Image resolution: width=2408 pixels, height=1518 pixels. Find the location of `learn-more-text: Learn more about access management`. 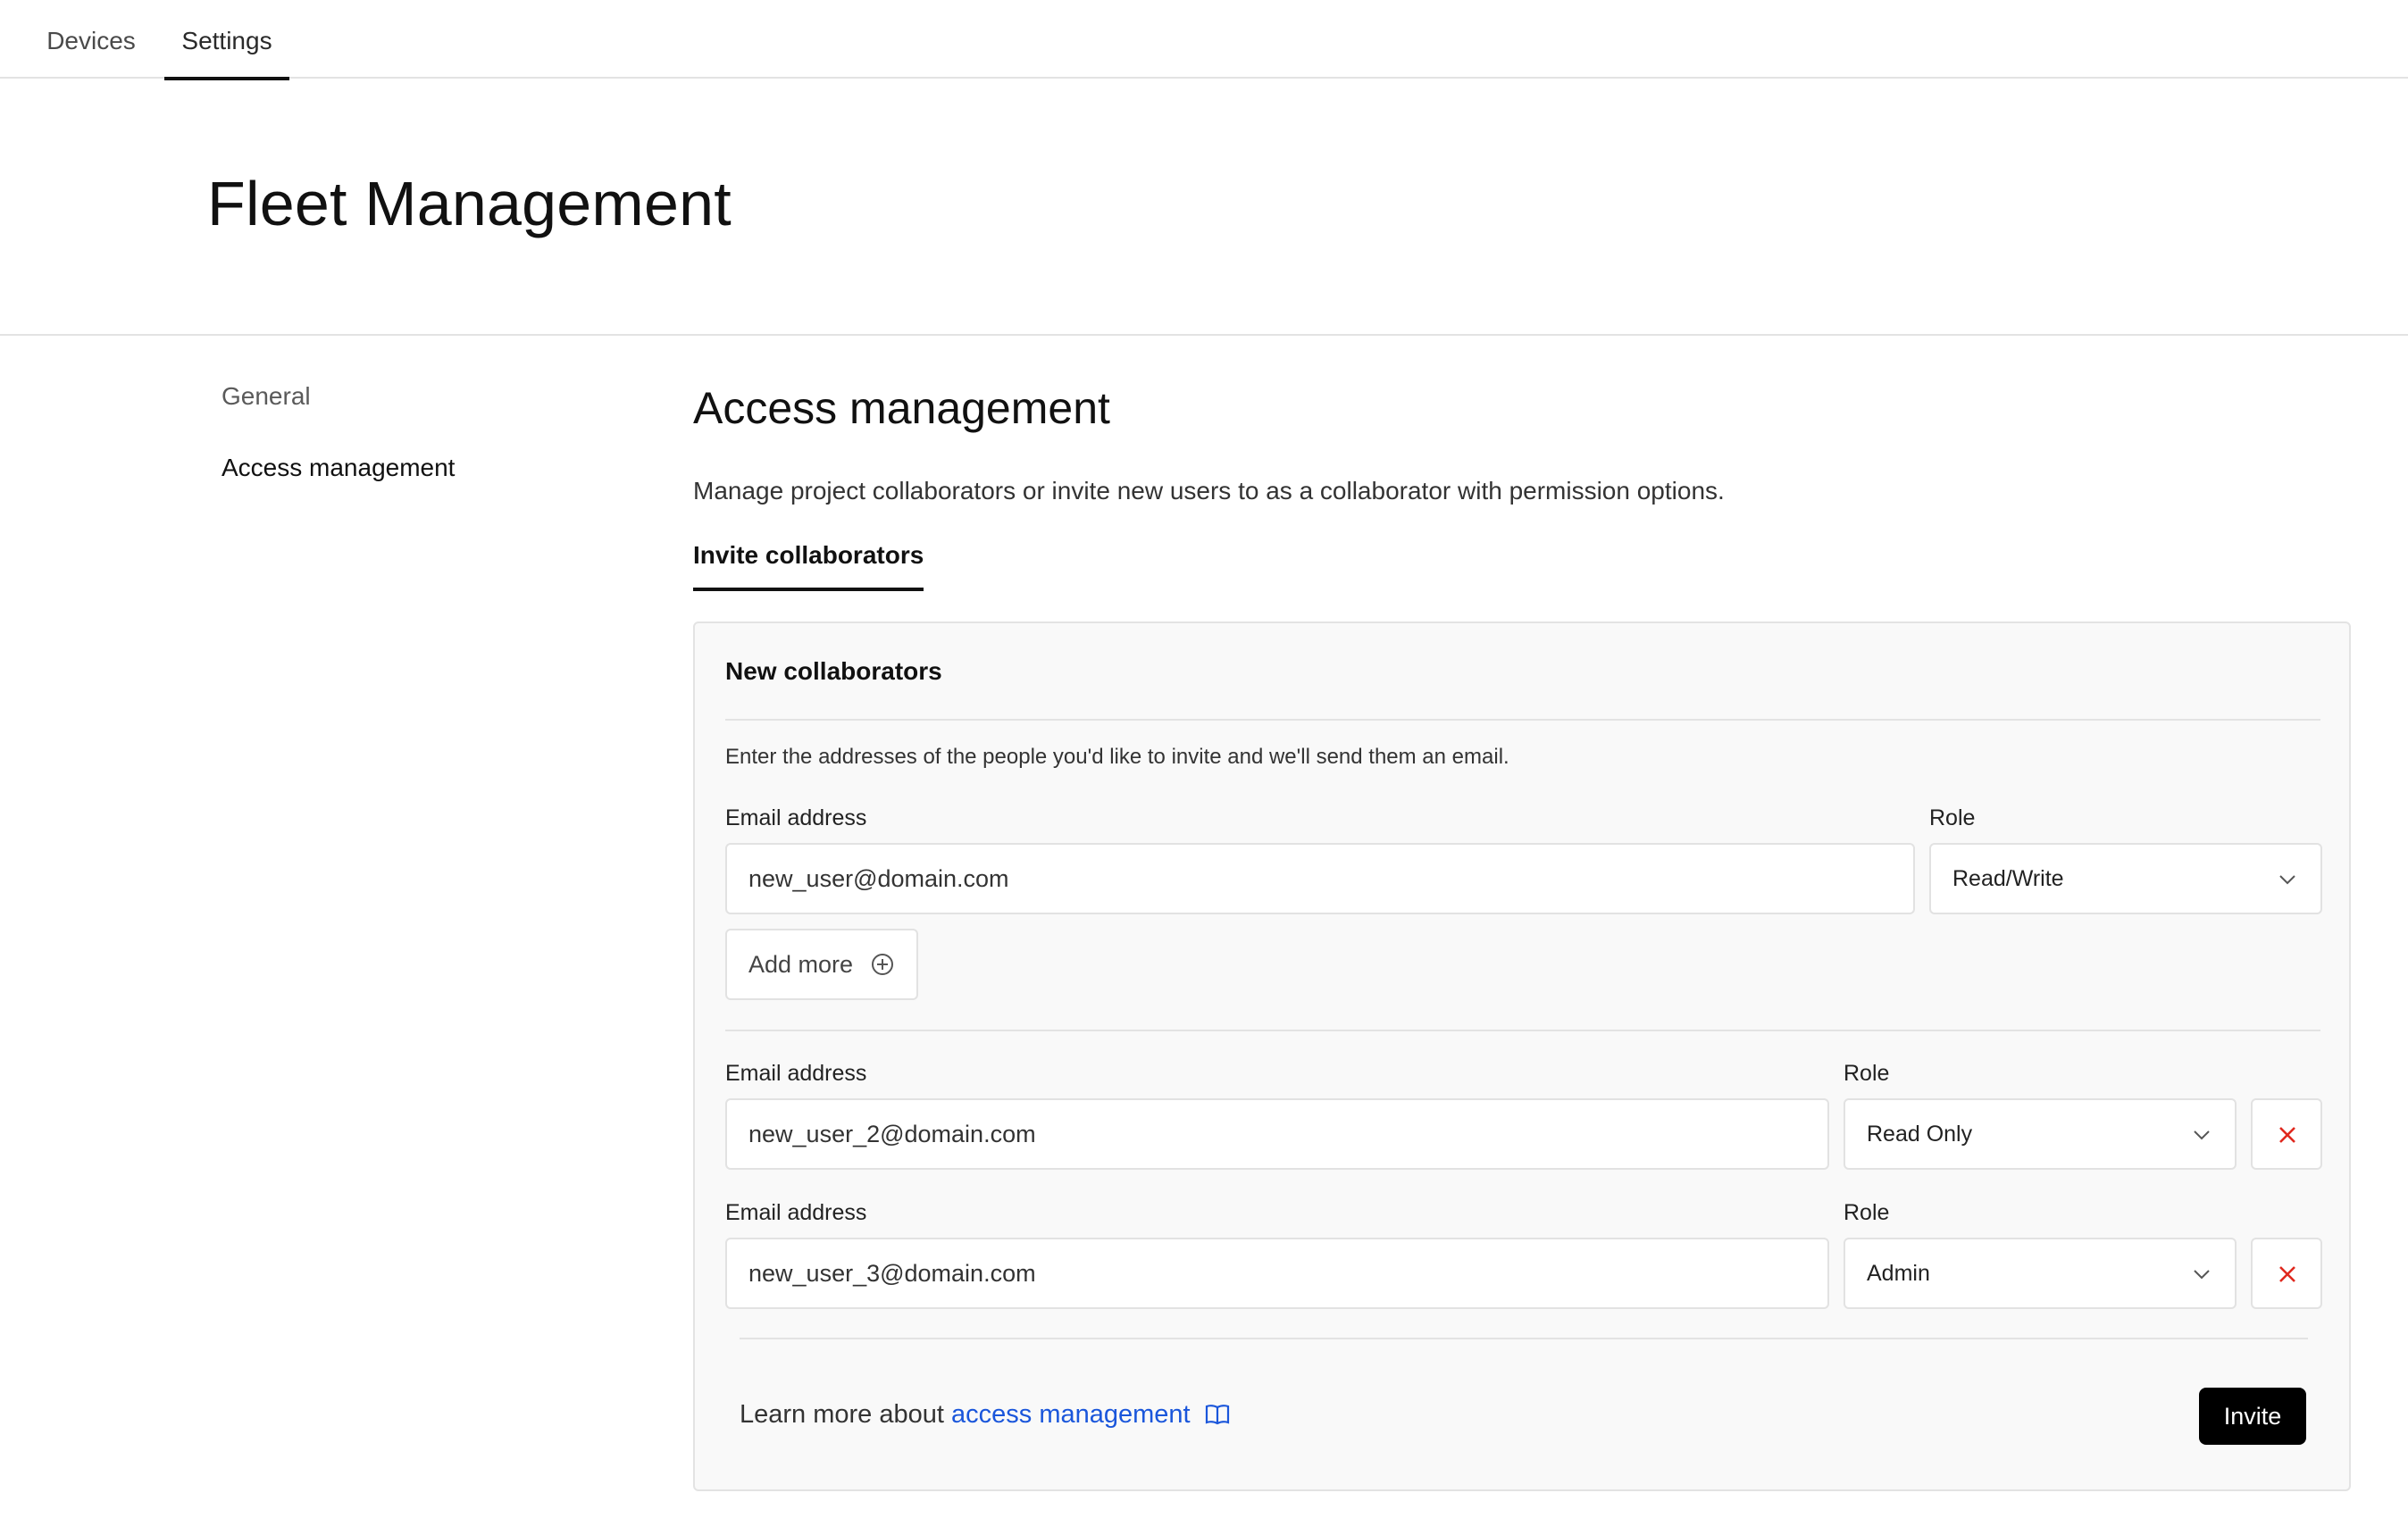

learn-more-text: Learn more about access management is located at coordinates (985, 1415).